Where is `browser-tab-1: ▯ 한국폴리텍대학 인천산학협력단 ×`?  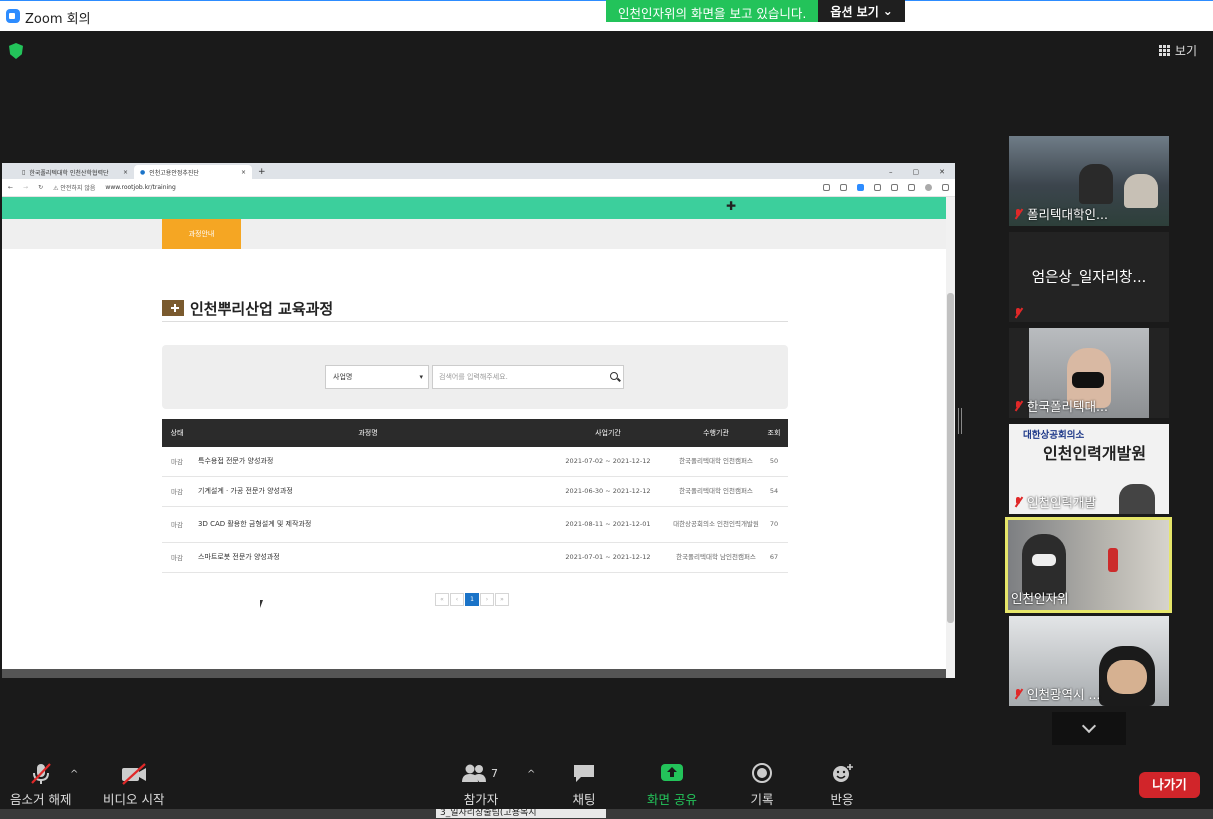
browser-tab-1: ▯ 한국폴리텍대학 인천산학협력단 × is located at coordinates (75, 172).